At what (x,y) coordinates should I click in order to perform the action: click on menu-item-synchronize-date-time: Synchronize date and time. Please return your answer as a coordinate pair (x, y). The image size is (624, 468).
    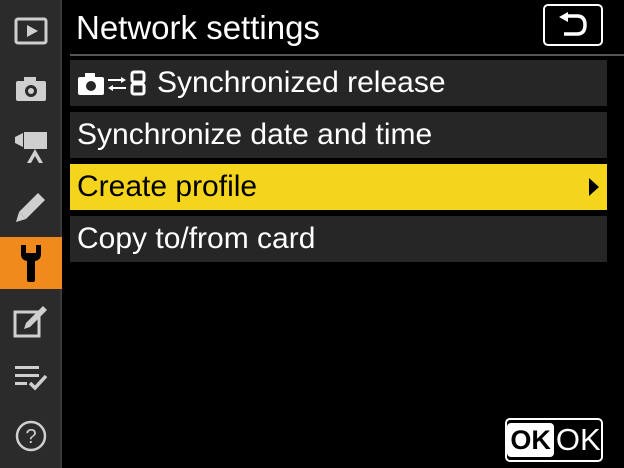
    Looking at the image, I should click on (338, 135).